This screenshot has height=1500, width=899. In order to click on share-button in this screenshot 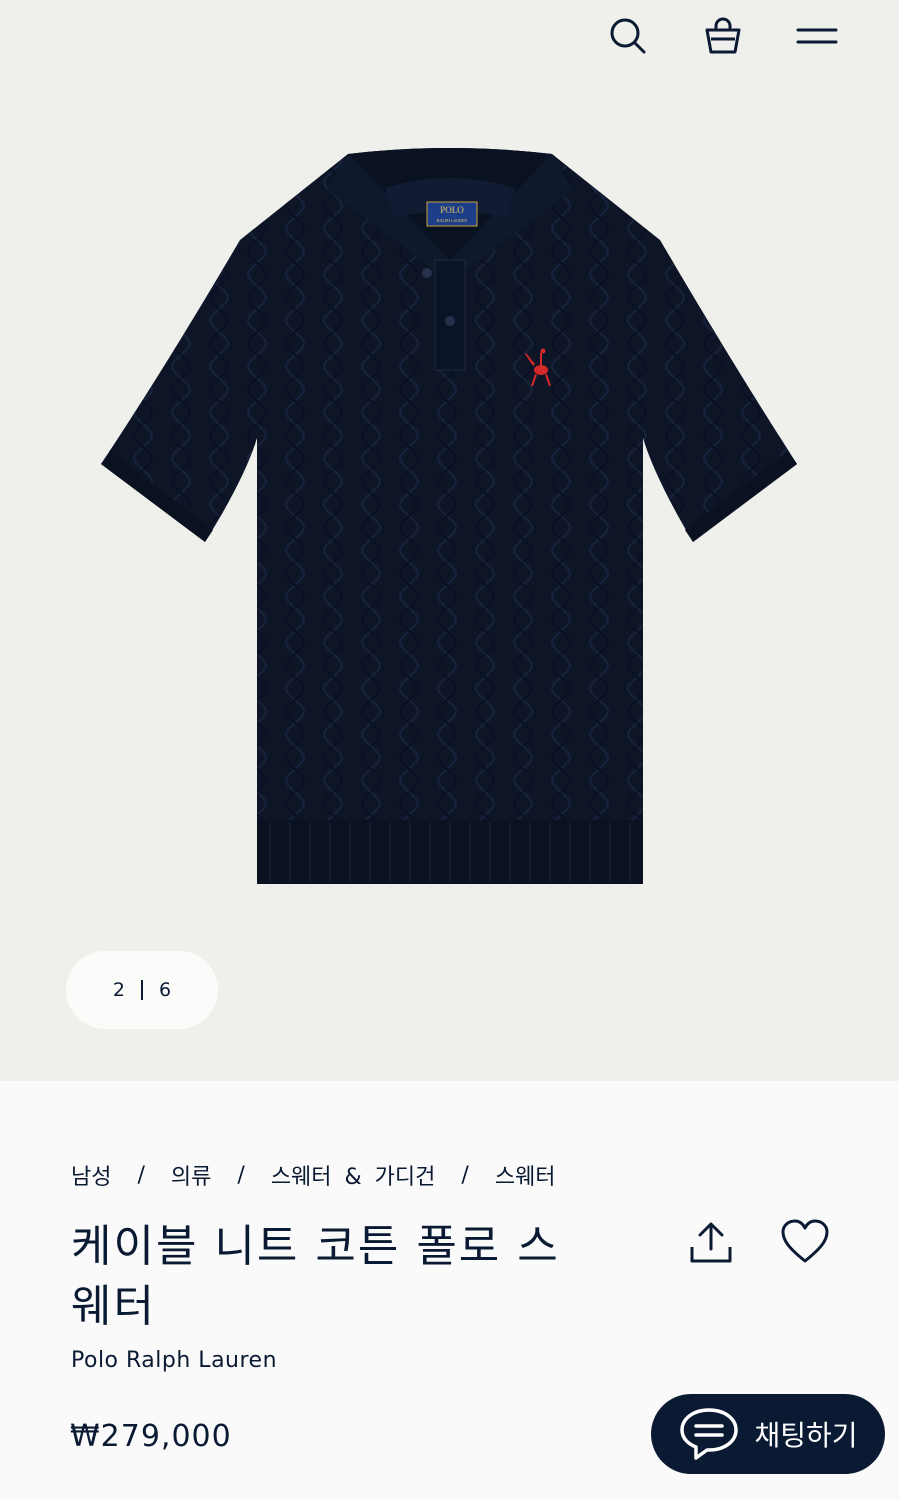, I will do `click(711, 1242)`.